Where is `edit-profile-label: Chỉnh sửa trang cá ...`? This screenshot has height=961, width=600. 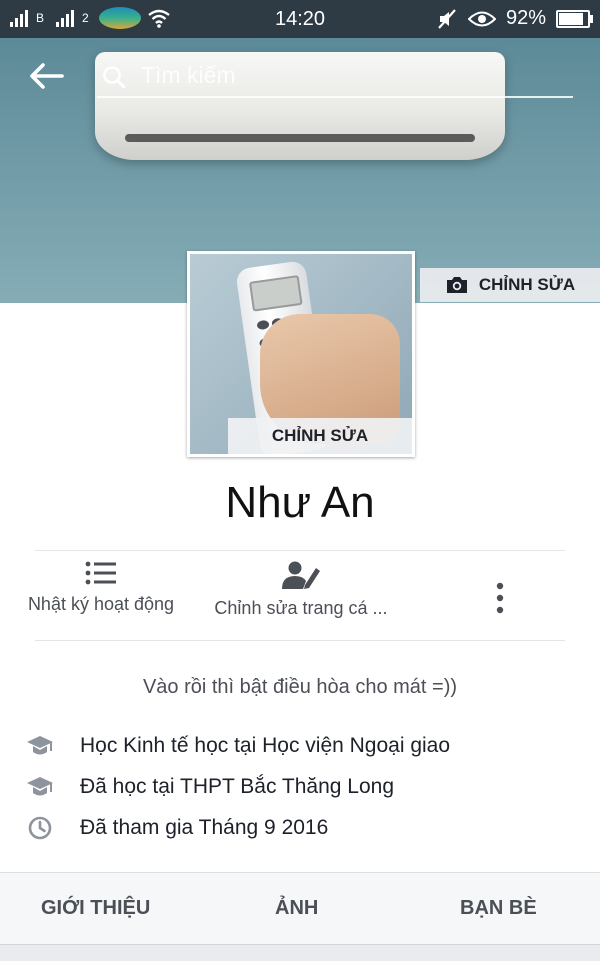
edit-profile-label: Chỉnh sửa trang cá ... is located at coordinates (301, 608).